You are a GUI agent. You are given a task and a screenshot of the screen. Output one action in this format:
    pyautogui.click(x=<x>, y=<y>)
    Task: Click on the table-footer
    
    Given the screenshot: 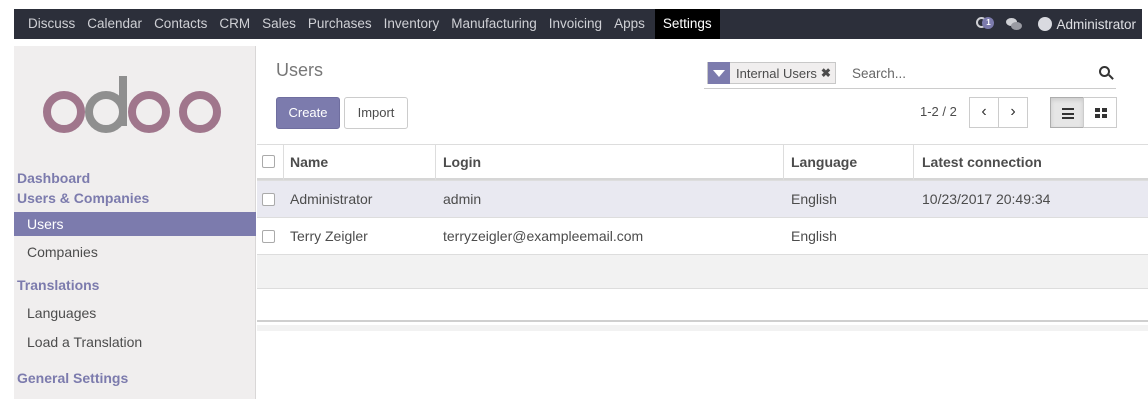 What is the action you would take?
    pyautogui.click(x=702, y=328)
    